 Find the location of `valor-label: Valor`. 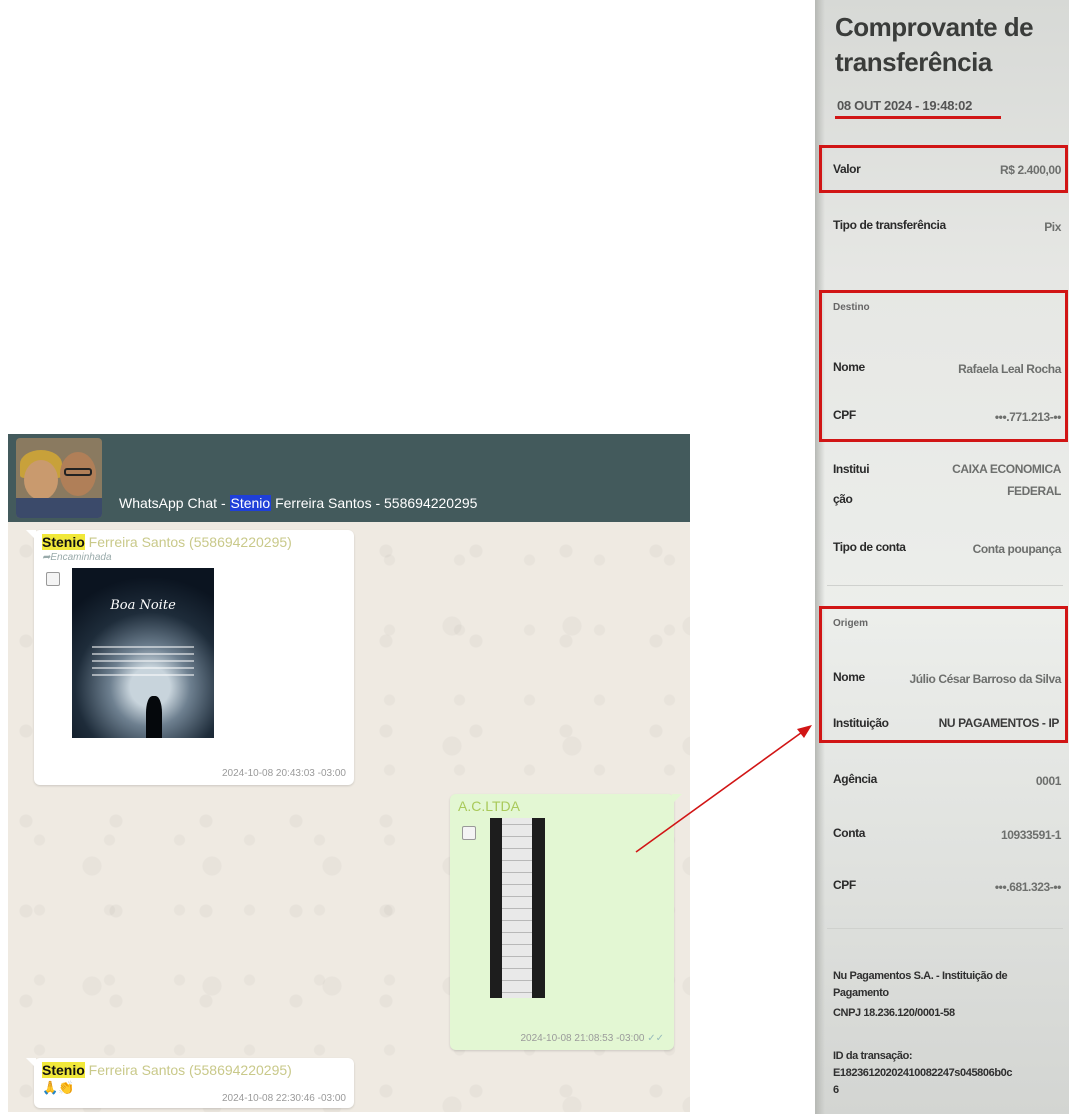

valor-label: Valor is located at coordinates (847, 169).